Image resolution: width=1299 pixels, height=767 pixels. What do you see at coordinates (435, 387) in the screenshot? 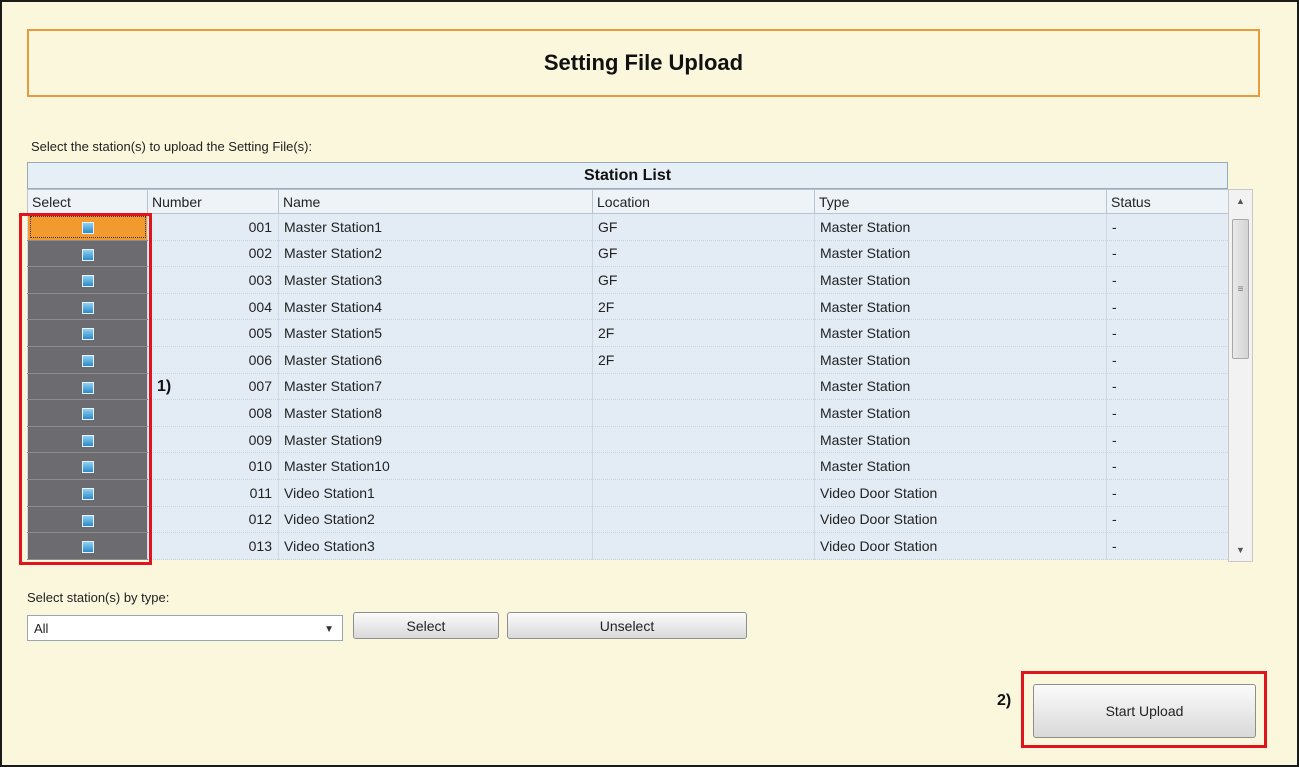
I see `cell-name: Master Station7` at bounding box center [435, 387].